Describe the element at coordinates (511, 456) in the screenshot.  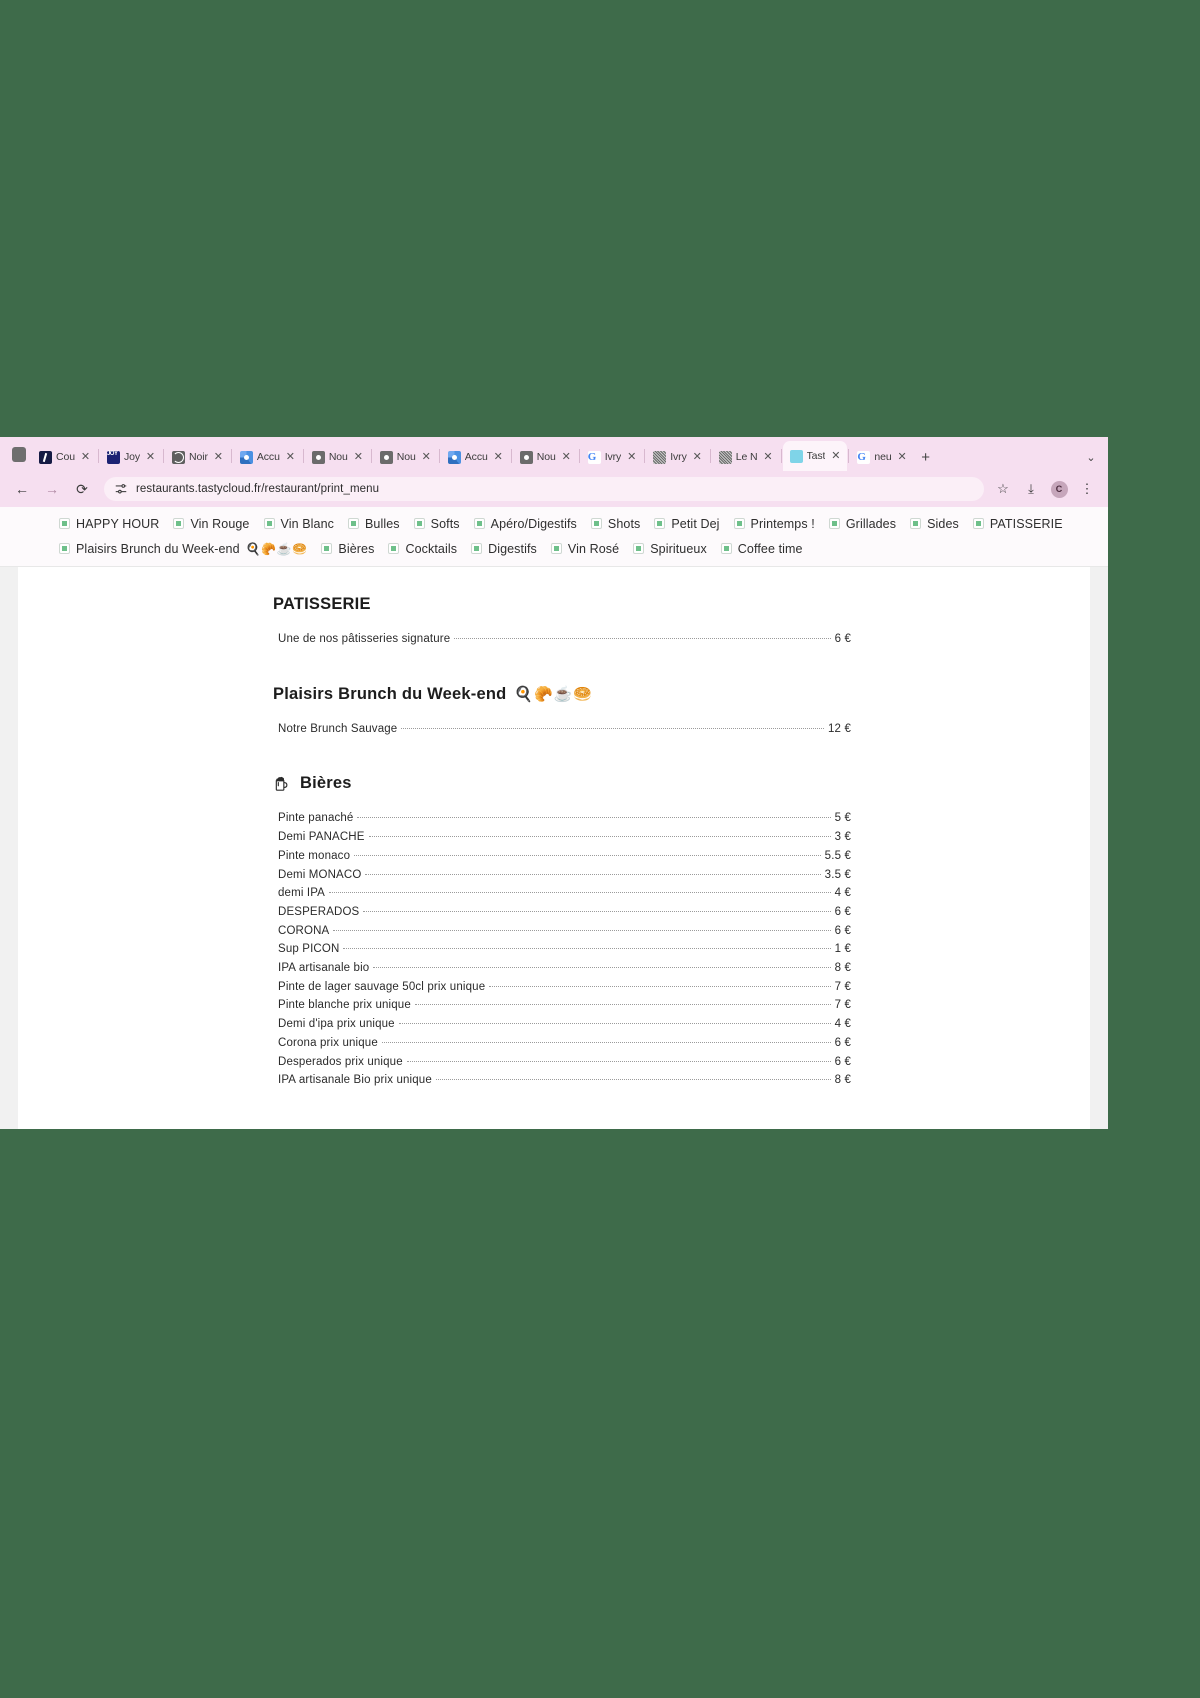
I see `tab-separator` at that location.